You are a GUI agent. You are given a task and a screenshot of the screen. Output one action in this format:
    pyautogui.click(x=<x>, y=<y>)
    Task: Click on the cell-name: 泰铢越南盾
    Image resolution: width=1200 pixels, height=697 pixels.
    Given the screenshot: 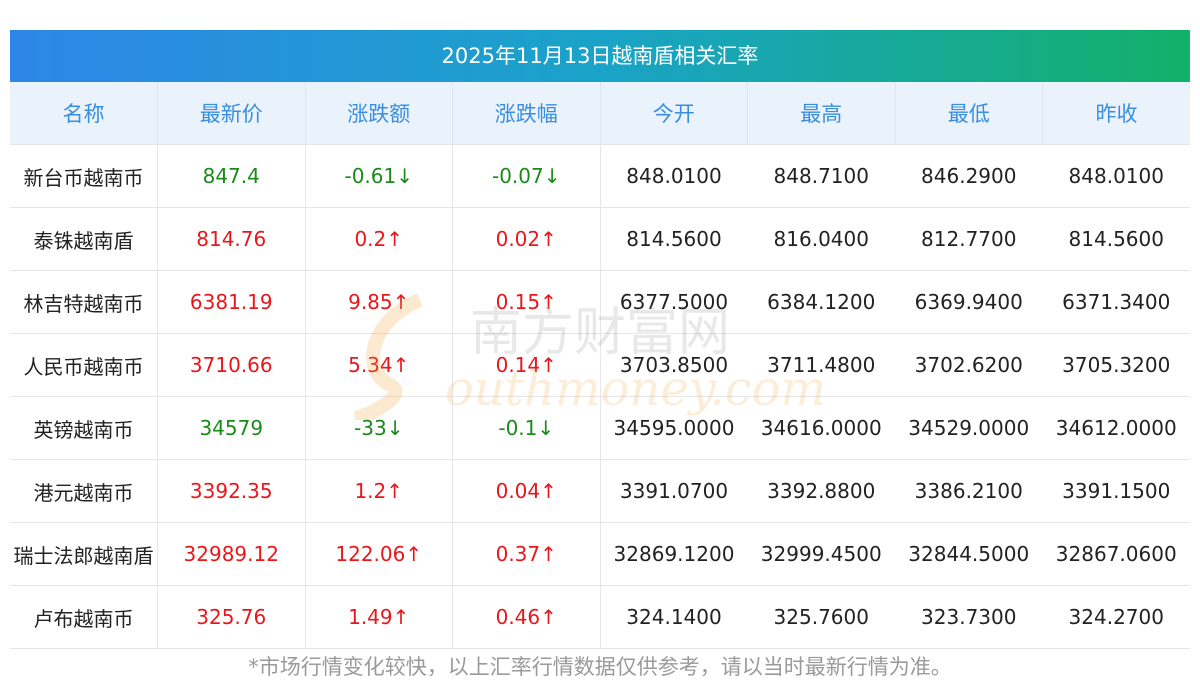 What is the action you would take?
    pyautogui.click(x=84, y=239)
    